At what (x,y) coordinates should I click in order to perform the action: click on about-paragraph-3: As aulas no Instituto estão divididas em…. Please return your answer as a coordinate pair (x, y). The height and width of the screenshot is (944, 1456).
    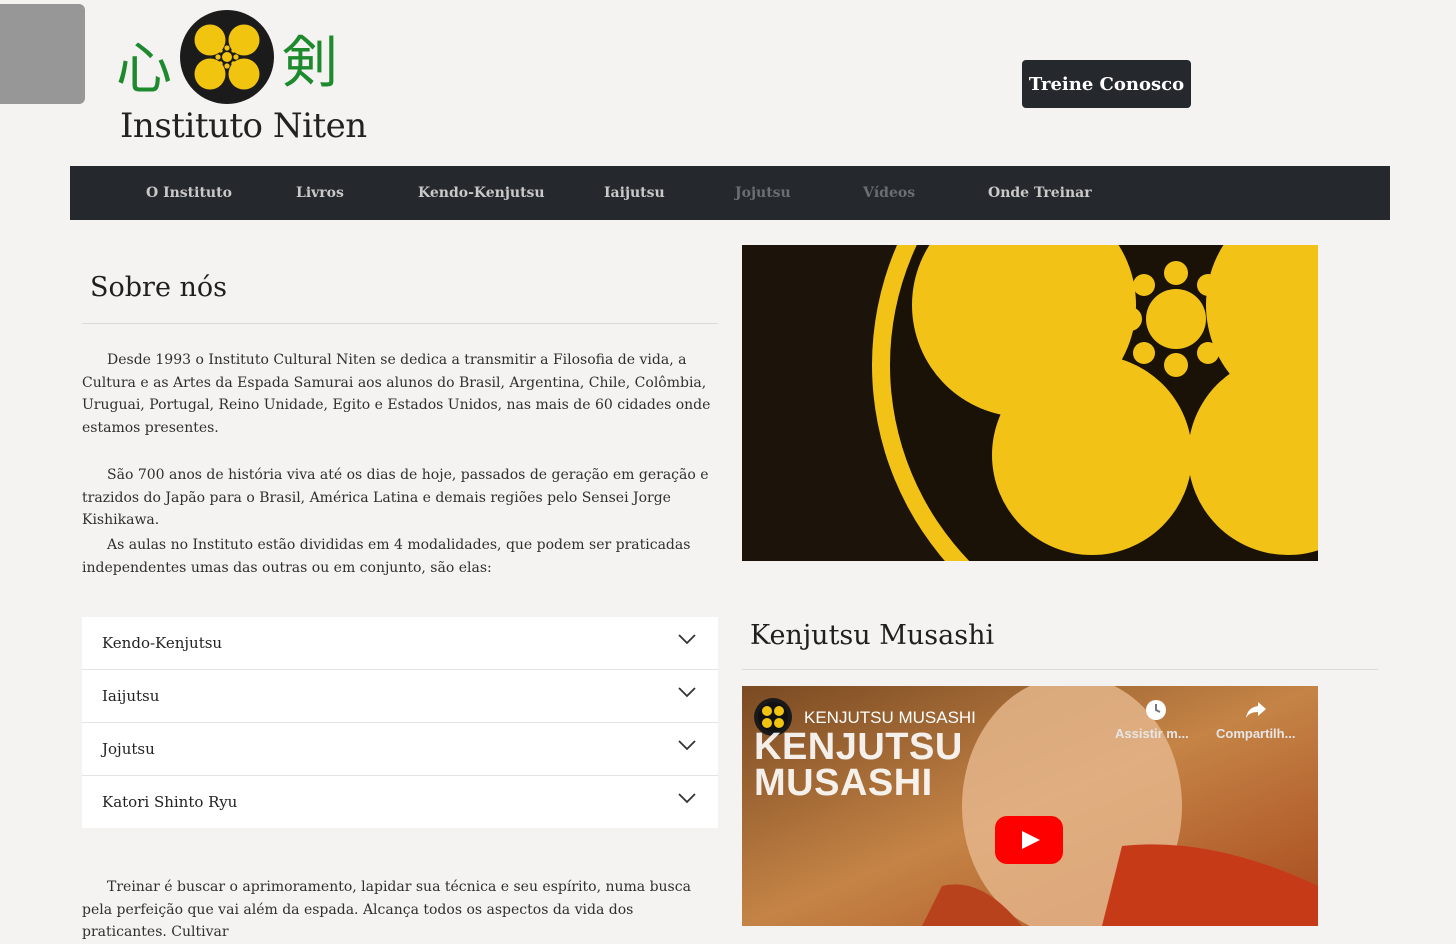
    Looking at the image, I should click on (386, 556).